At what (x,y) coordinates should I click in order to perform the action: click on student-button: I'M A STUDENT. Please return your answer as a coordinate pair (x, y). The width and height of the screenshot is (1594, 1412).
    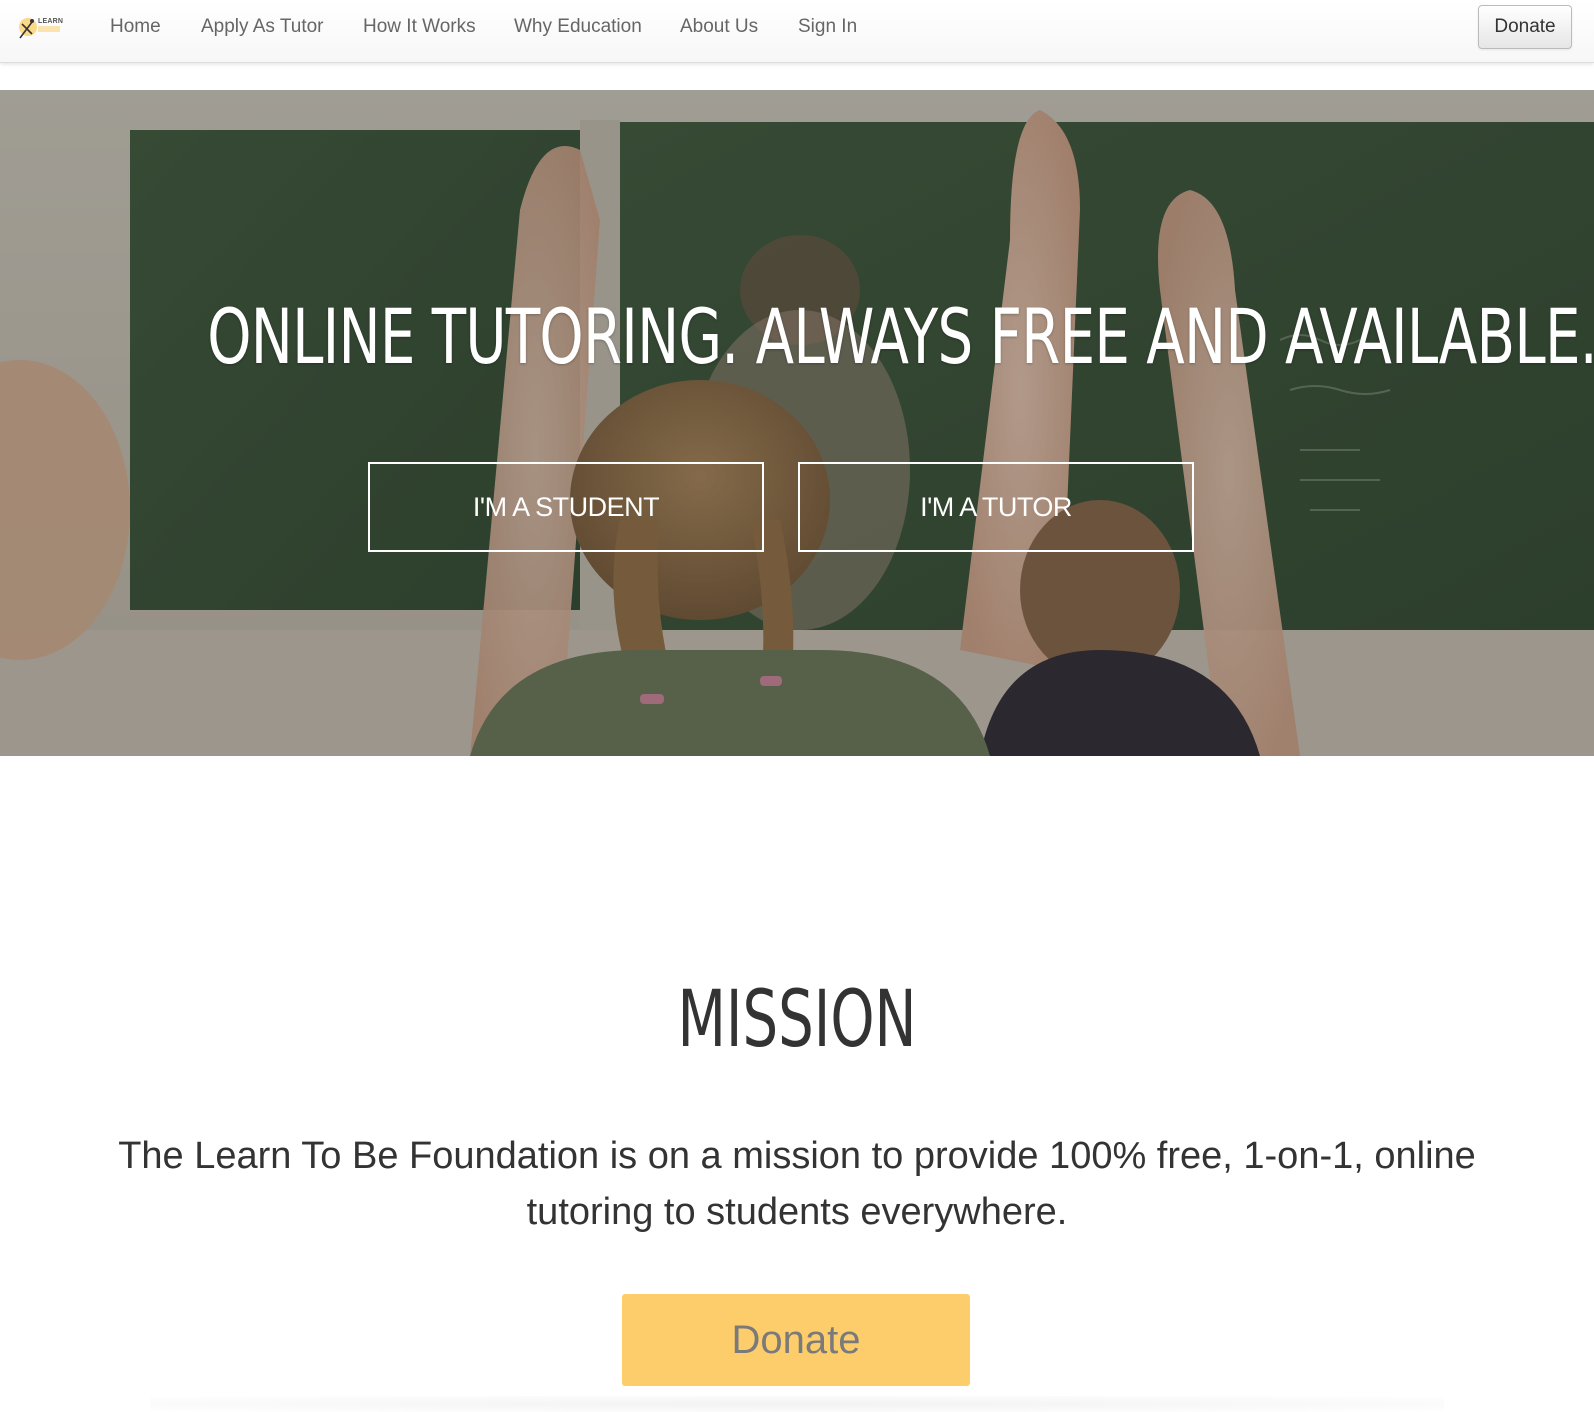
    Looking at the image, I should click on (566, 507).